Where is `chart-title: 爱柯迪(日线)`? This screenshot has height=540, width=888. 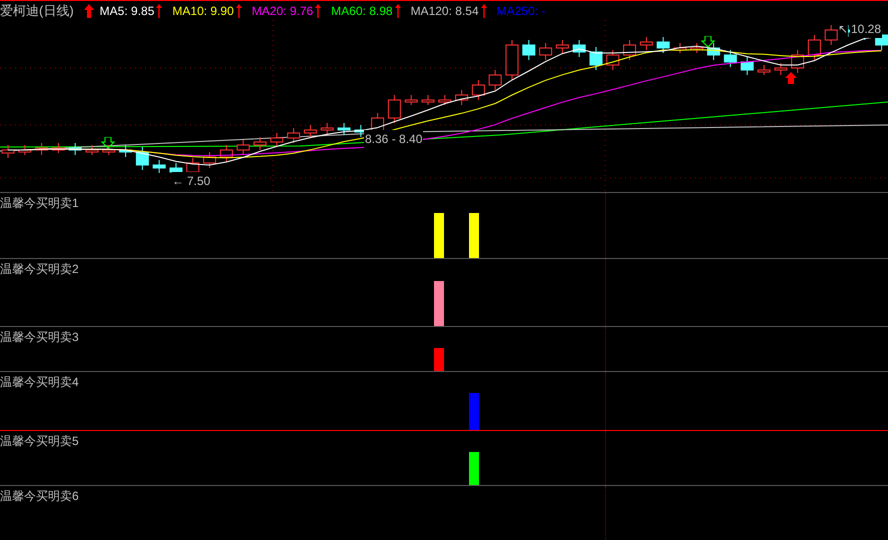 chart-title: 爱柯迪(日线) is located at coordinates (37, 11).